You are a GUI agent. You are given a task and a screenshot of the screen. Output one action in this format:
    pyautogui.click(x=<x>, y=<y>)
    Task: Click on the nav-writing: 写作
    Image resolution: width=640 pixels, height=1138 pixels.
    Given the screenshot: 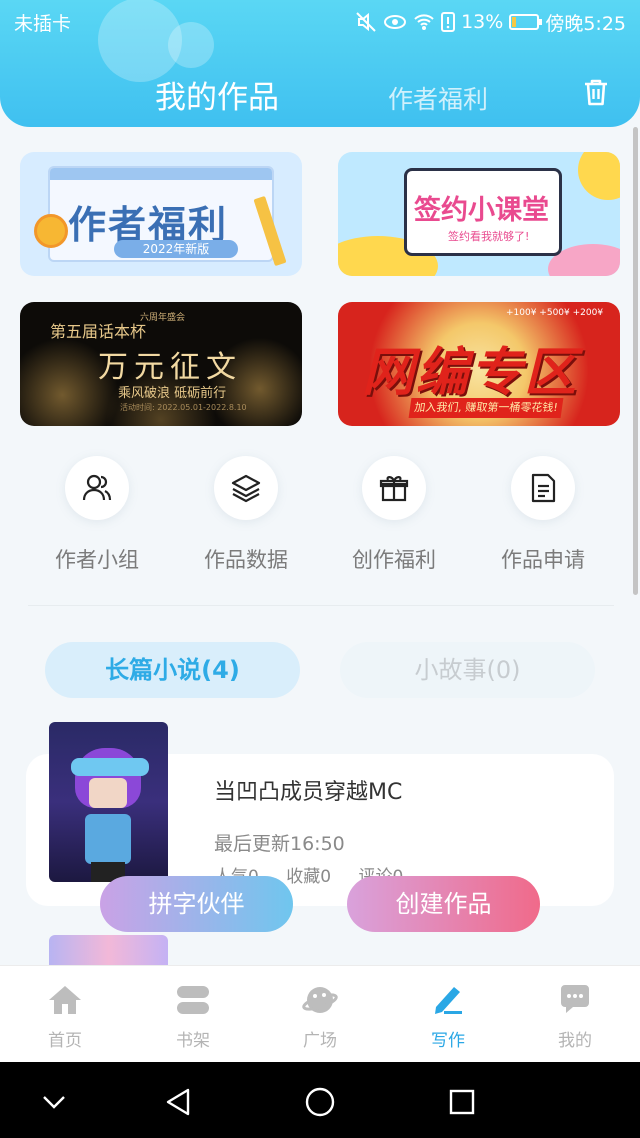 What is the action you would take?
    pyautogui.click(x=448, y=1016)
    